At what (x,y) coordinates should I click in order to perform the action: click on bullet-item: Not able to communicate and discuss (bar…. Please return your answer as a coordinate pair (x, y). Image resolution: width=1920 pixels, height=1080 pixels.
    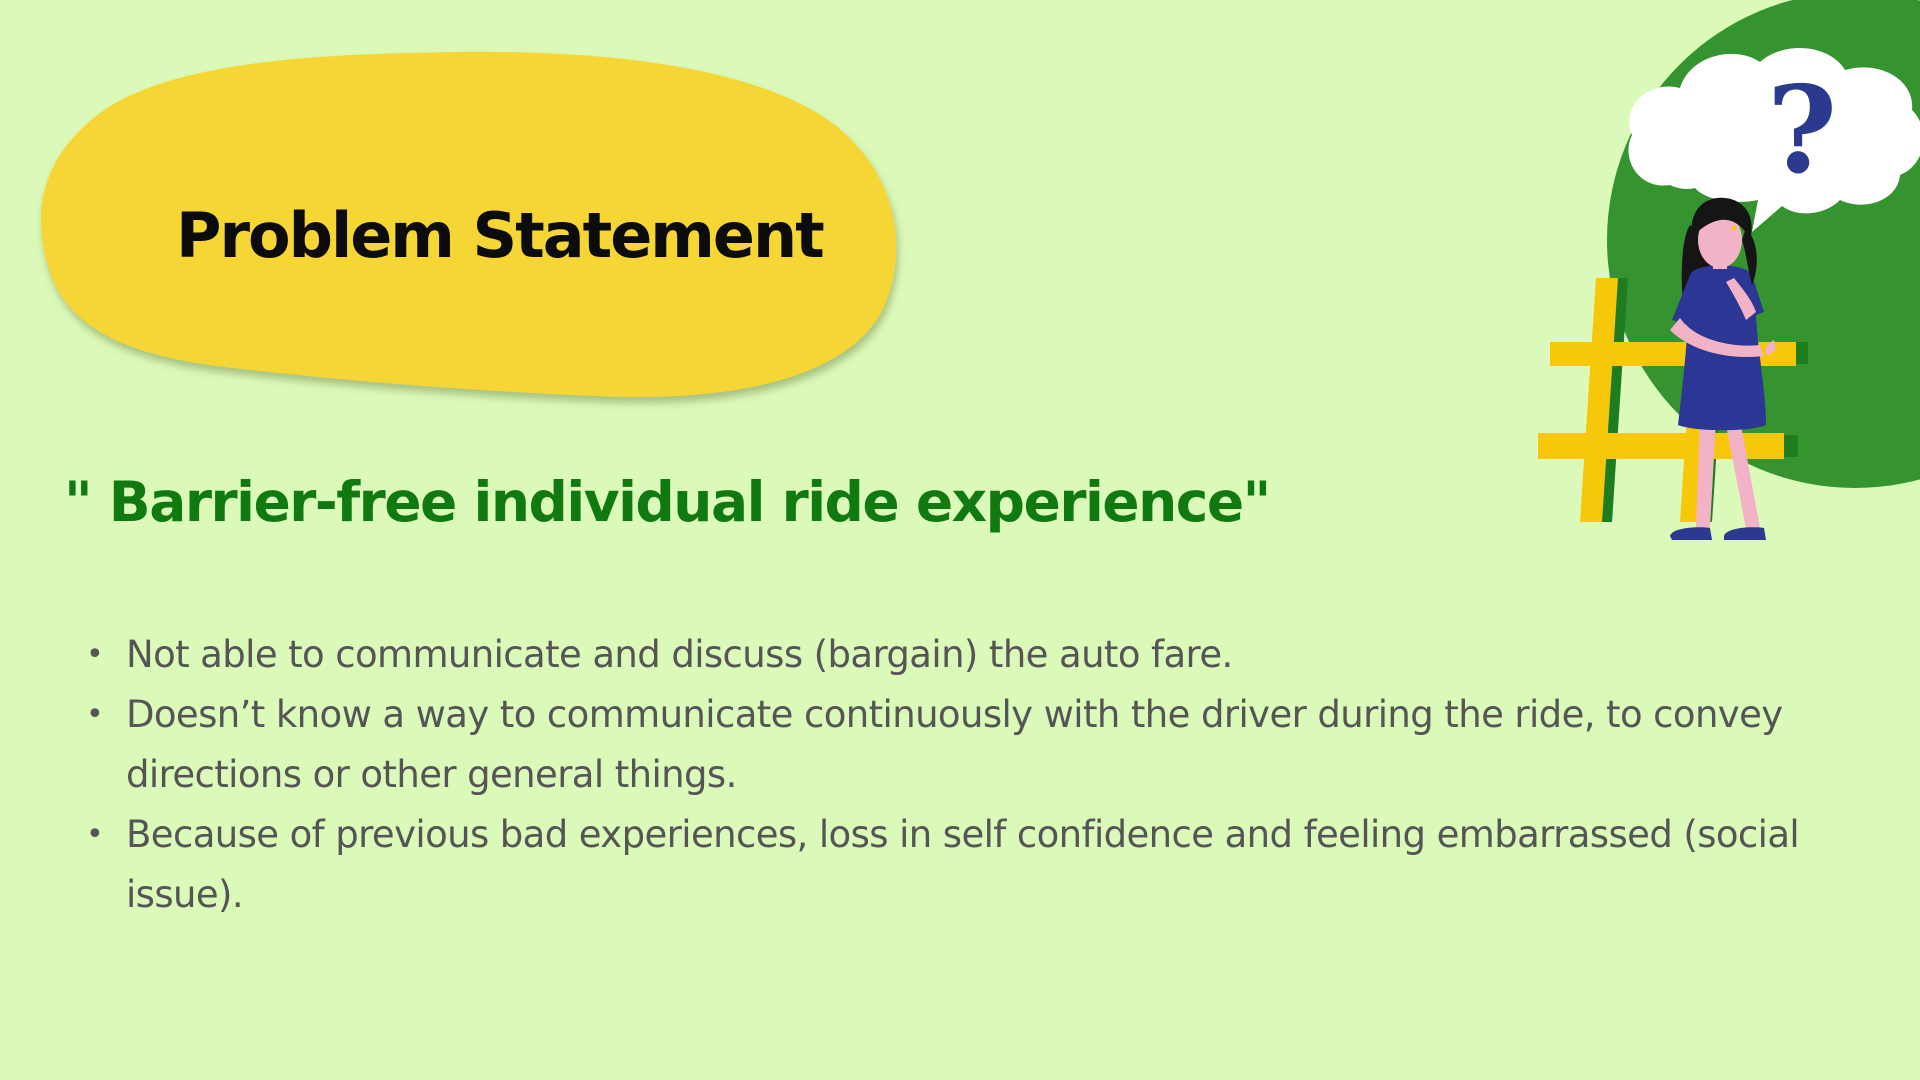
    Looking at the image, I should click on (986, 655).